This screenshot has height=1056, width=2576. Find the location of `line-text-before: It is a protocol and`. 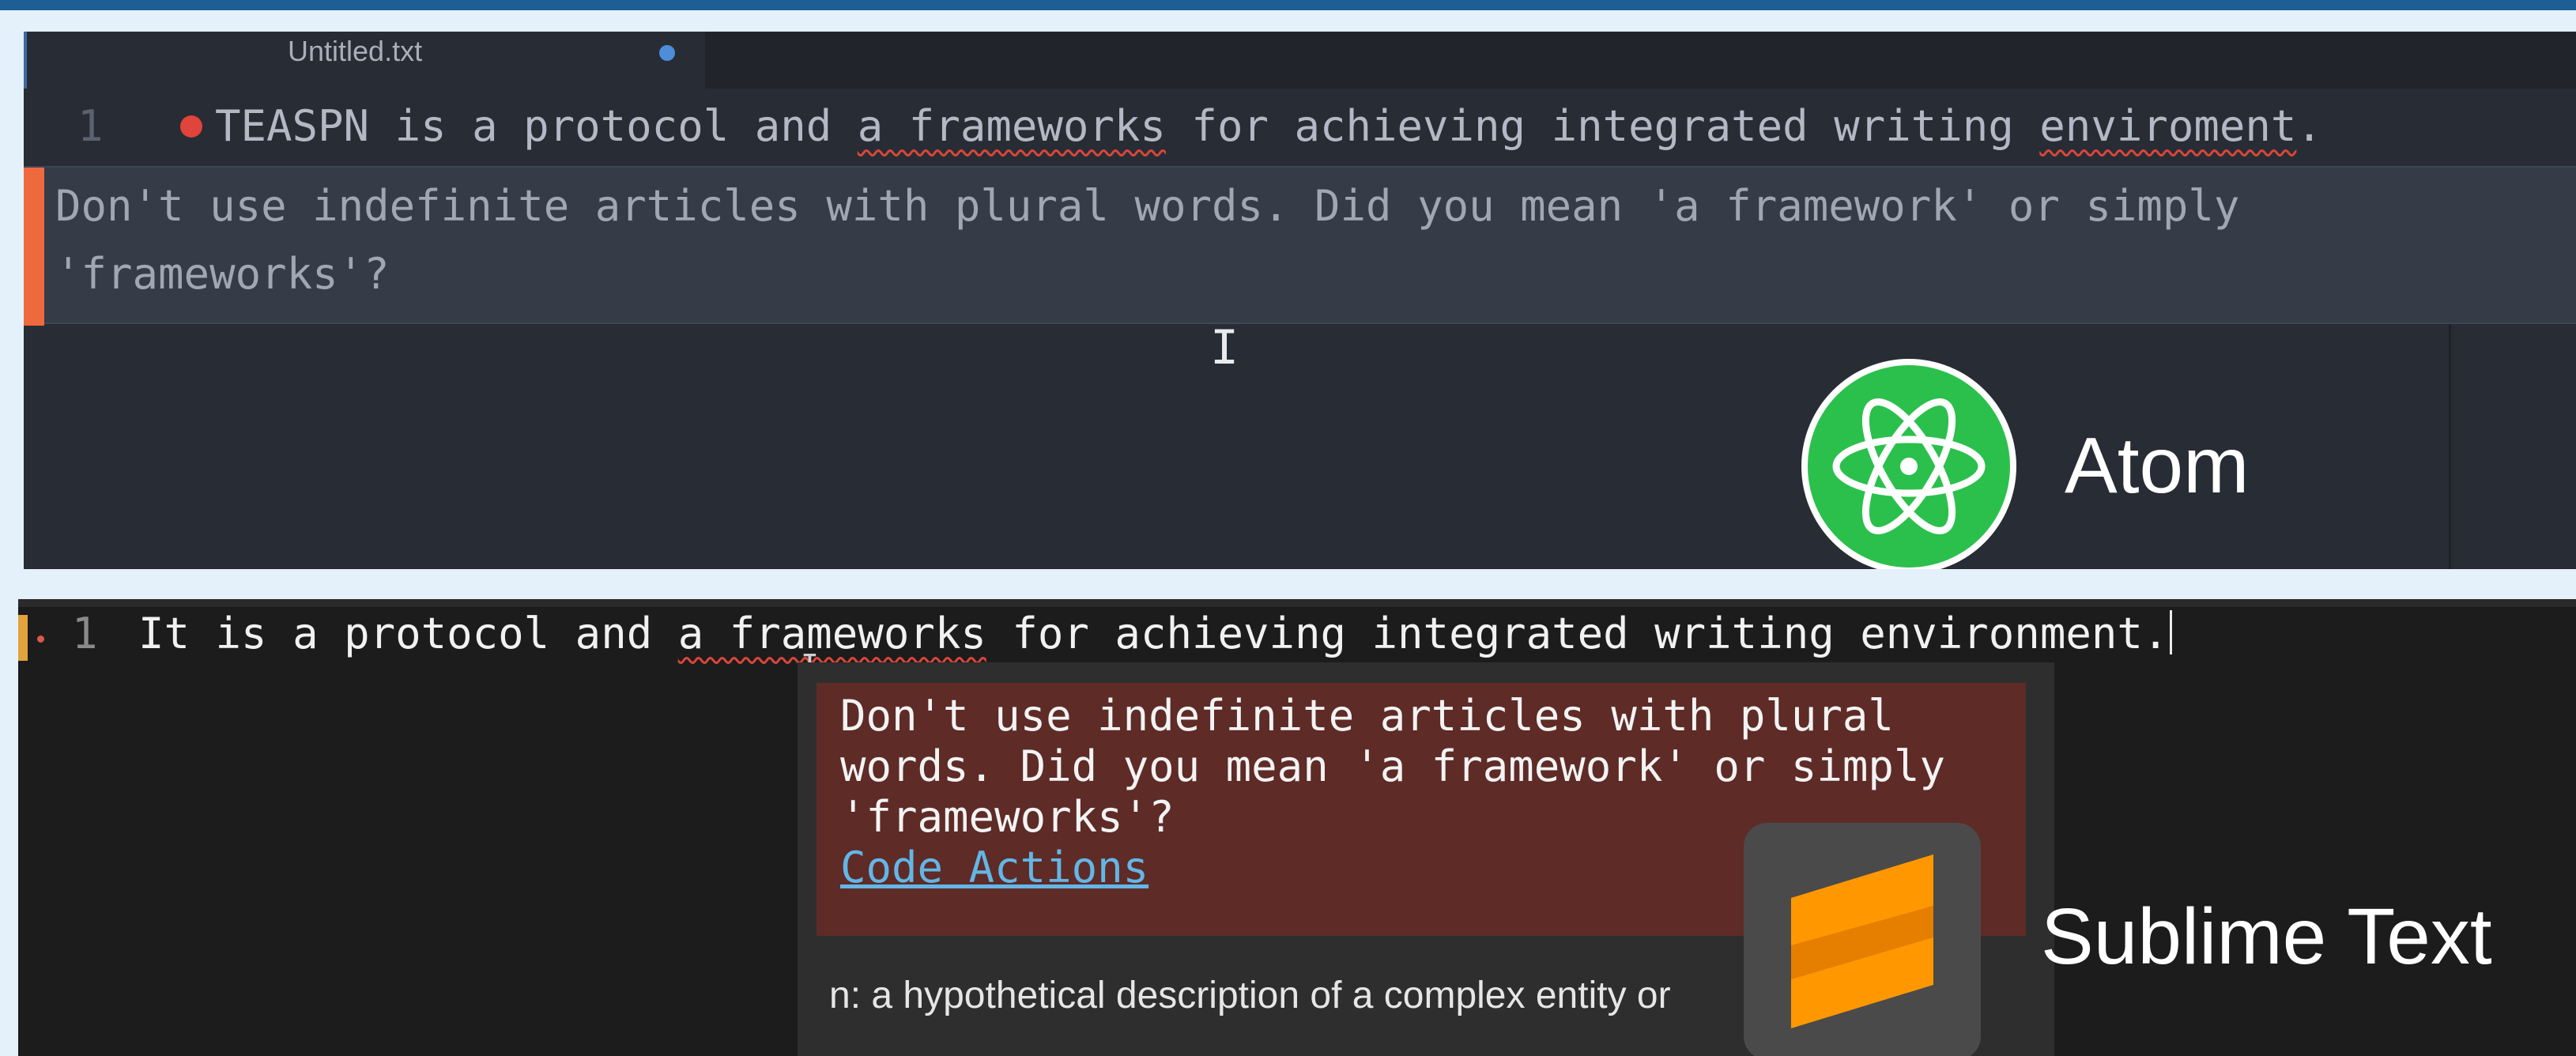

line-text-before: It is a protocol and is located at coordinates (408, 633).